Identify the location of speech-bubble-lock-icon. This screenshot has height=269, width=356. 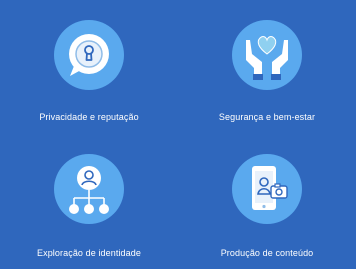
(89, 55).